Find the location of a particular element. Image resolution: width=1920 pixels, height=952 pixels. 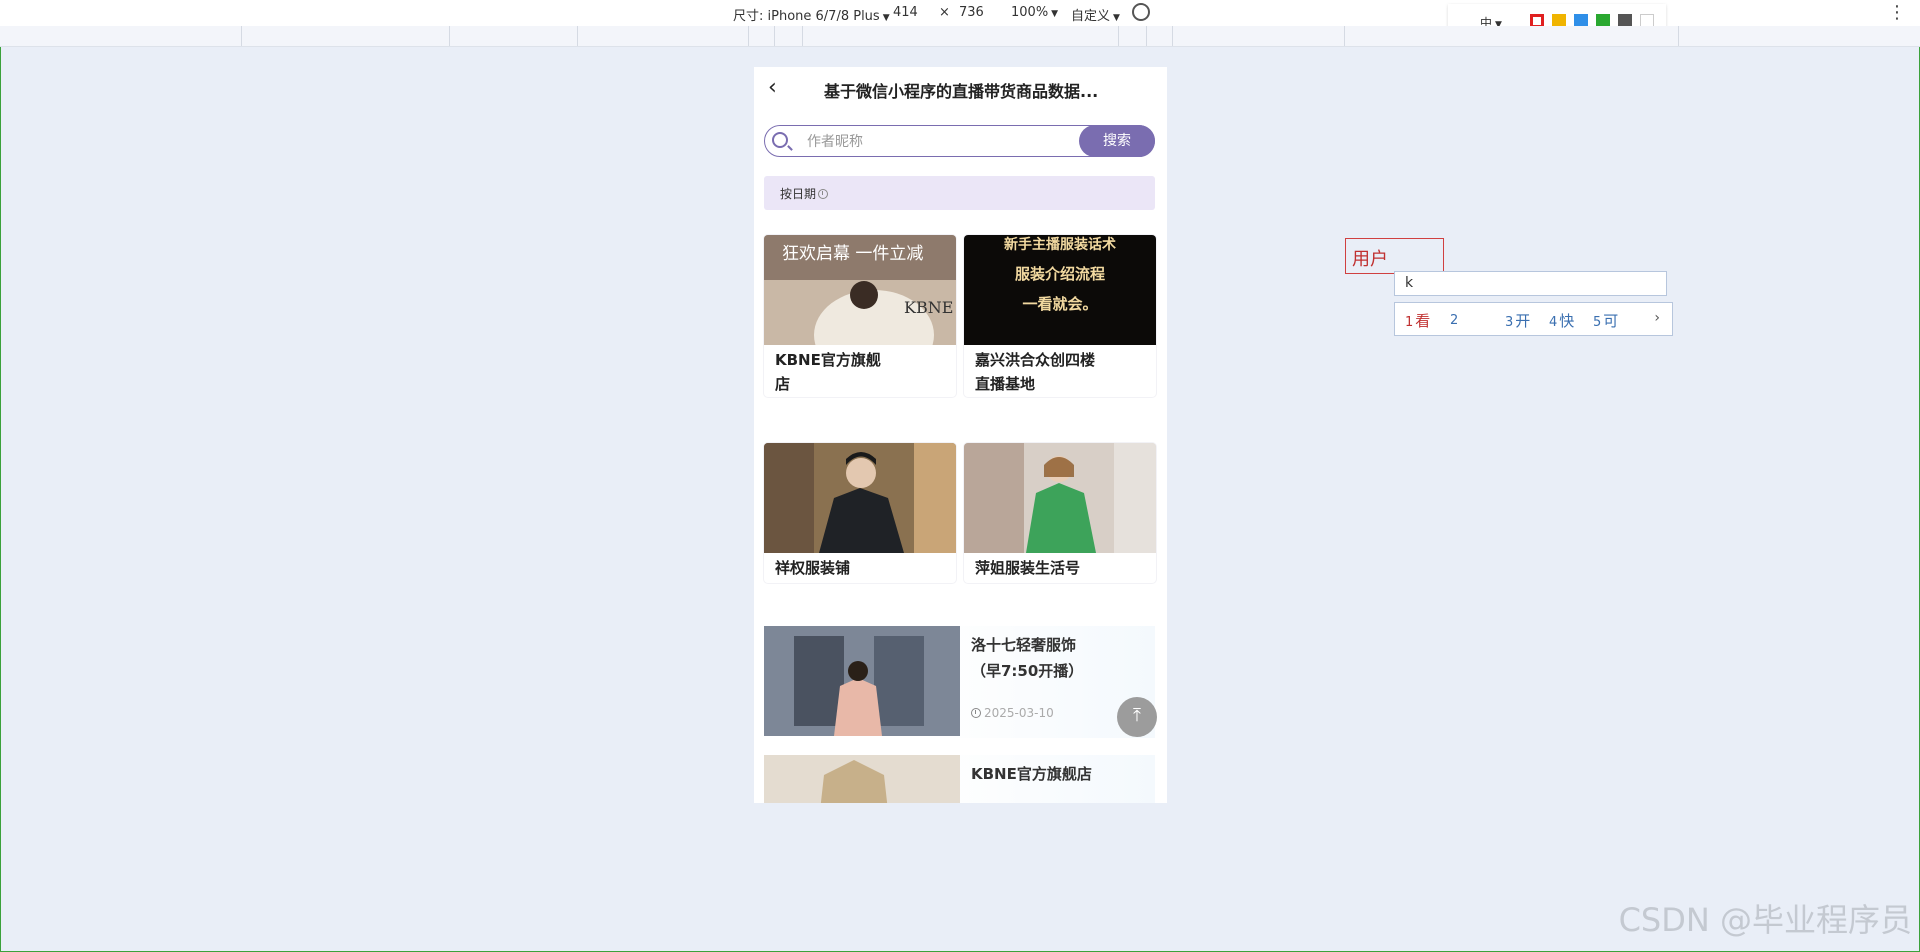

list-item: 洛十七轻奢服饰（早7:50开播） 2025-03-10 is located at coordinates (959, 682).